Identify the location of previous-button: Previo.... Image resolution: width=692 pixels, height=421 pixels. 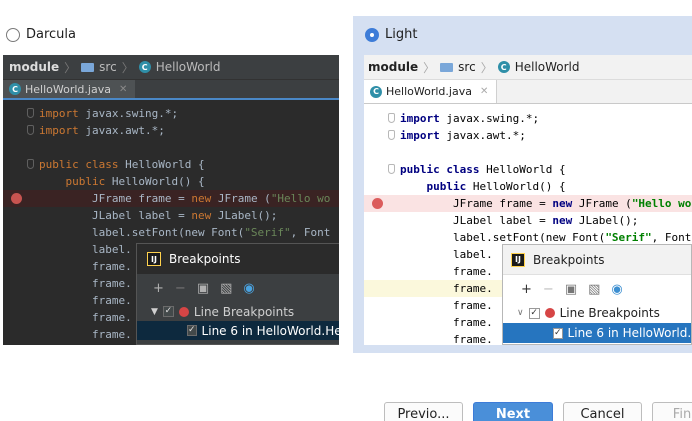
(423, 411).